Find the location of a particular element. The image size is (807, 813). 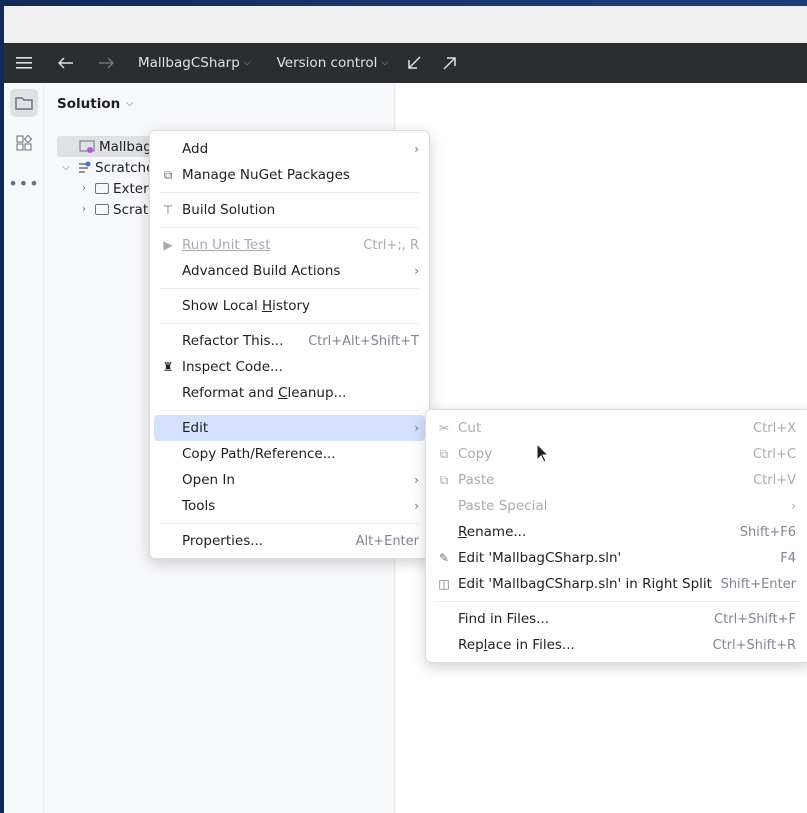

structure-tool-button is located at coordinates (24, 143).